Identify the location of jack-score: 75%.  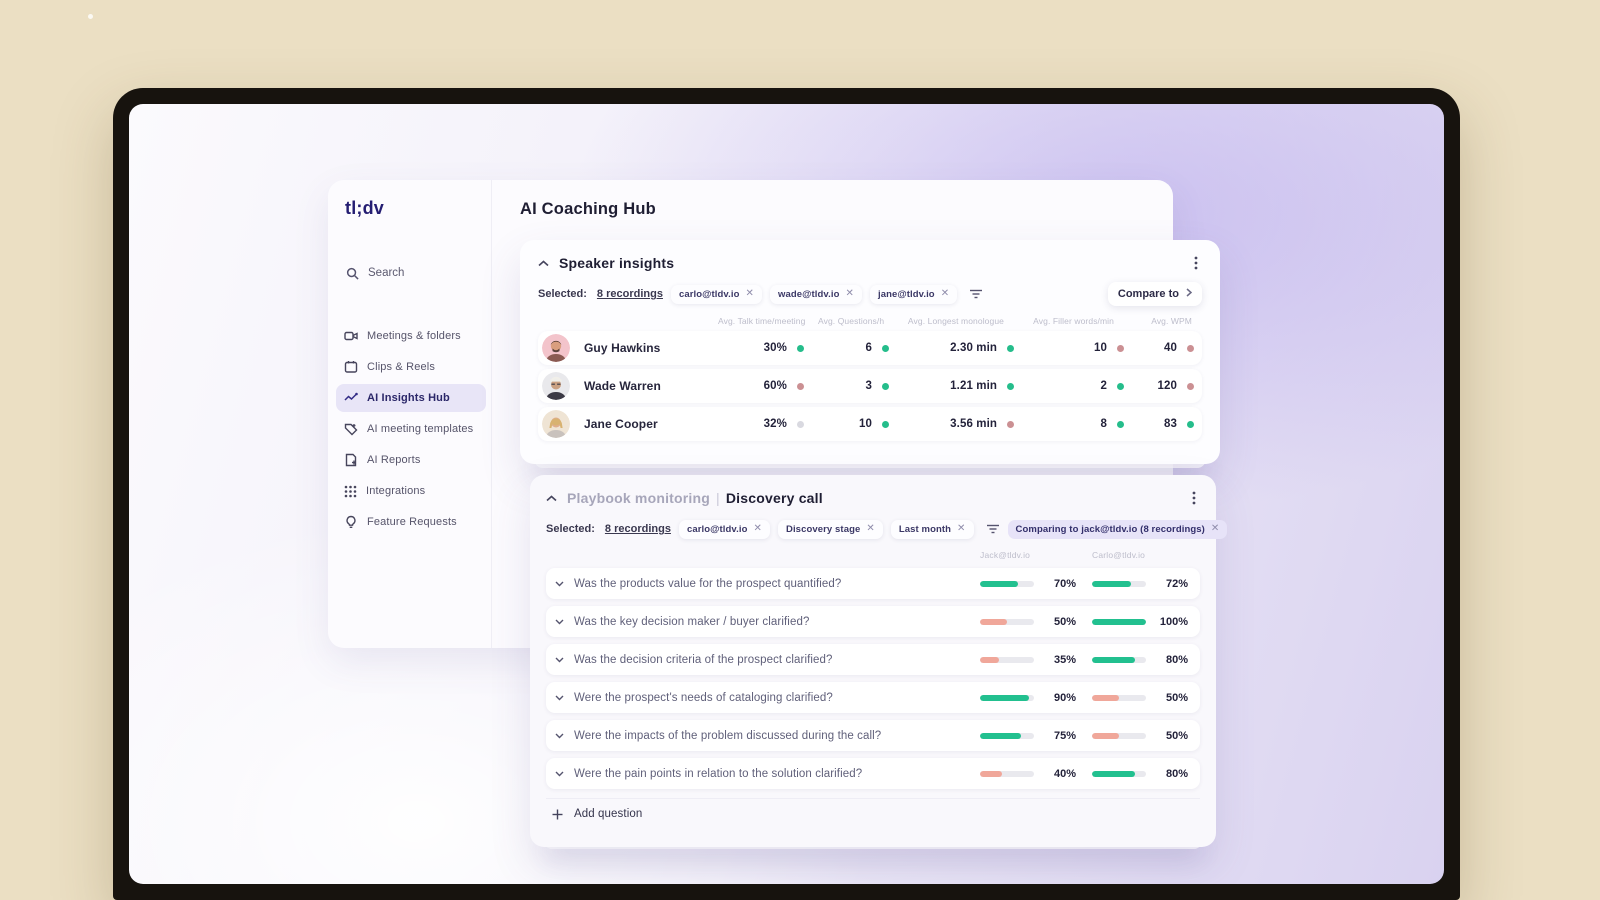
(1032, 736).